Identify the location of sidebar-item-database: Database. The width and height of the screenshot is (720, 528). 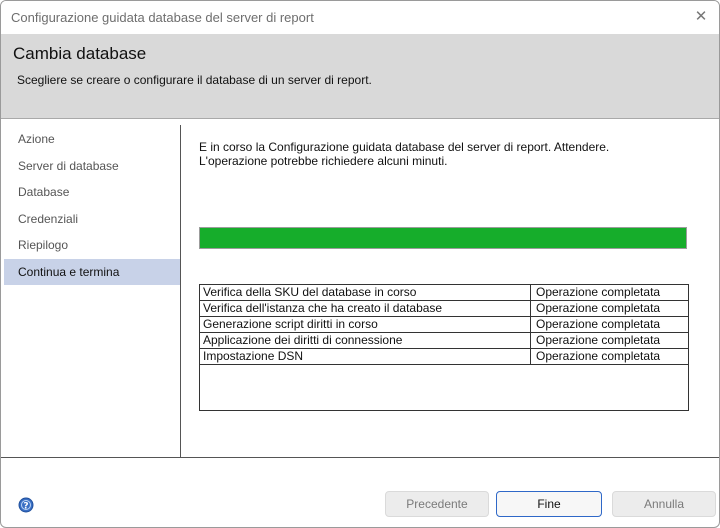
(92, 192).